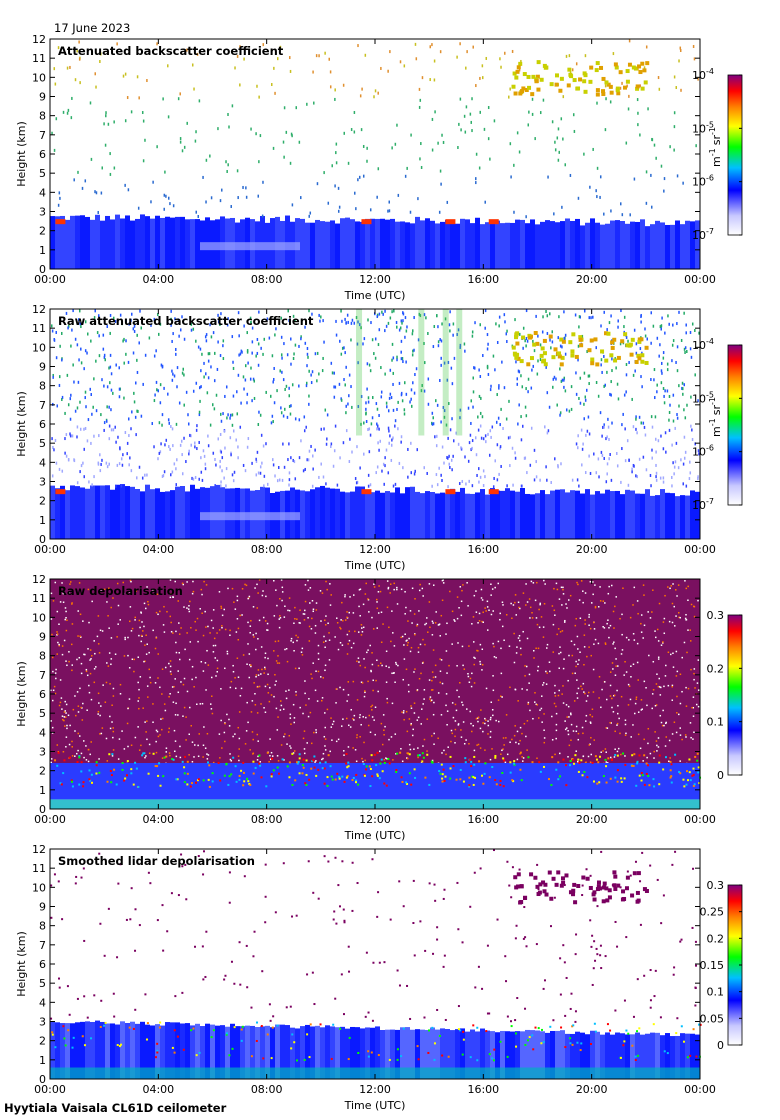  I want to click on tick-exponent: -6, so click(710, 178).